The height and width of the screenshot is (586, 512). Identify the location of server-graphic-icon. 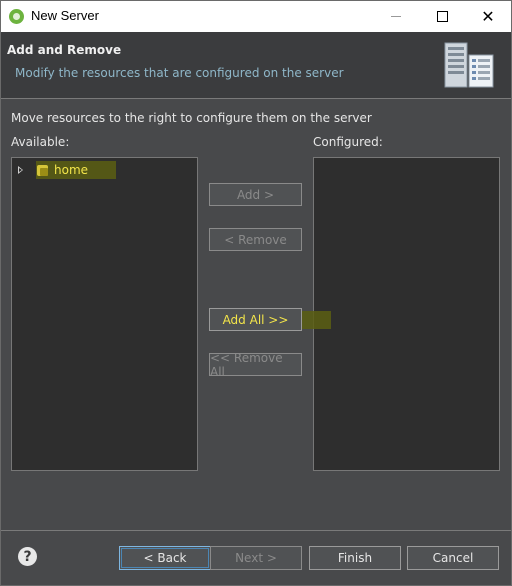
(469, 65).